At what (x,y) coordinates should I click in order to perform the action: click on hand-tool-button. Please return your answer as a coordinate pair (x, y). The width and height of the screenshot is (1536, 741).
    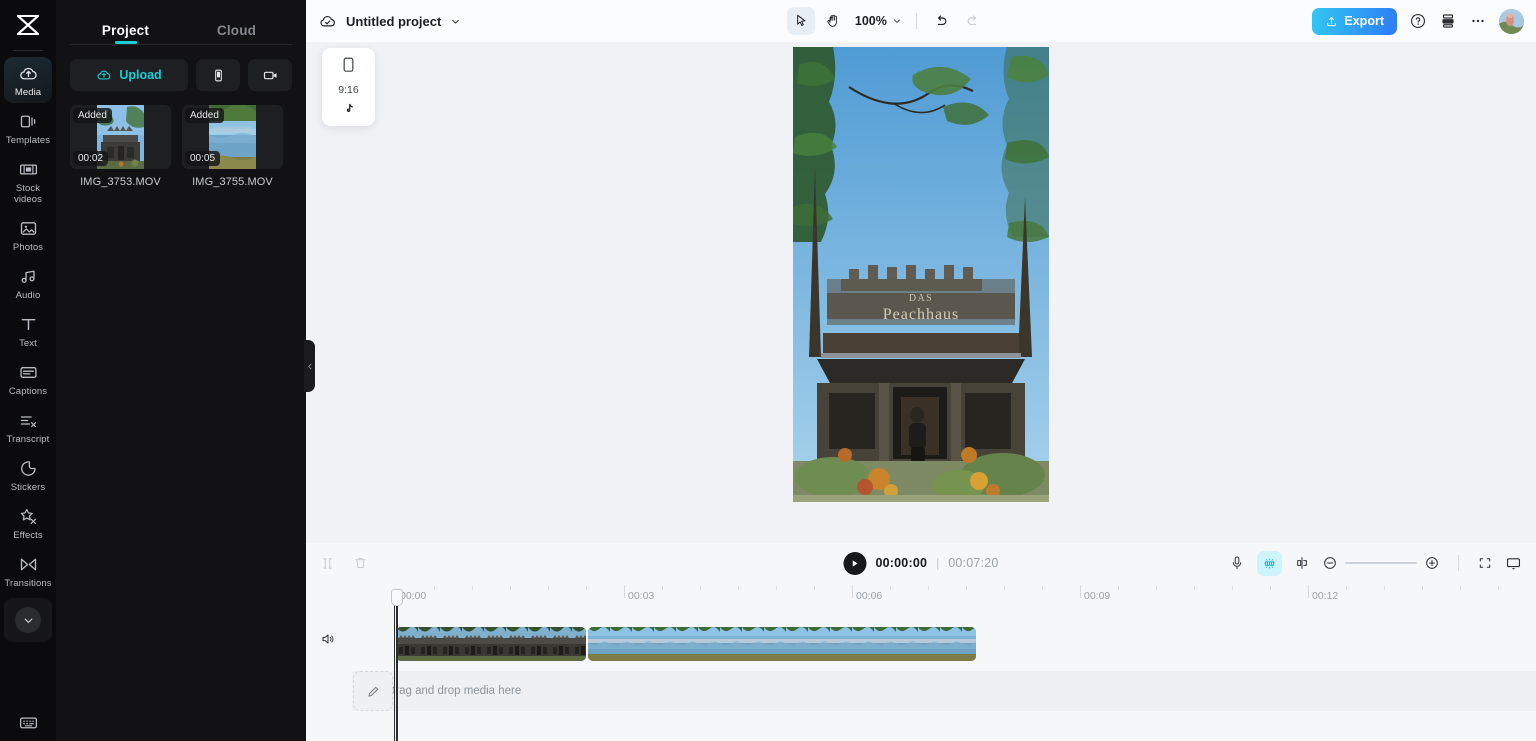
    Looking at the image, I should click on (833, 21).